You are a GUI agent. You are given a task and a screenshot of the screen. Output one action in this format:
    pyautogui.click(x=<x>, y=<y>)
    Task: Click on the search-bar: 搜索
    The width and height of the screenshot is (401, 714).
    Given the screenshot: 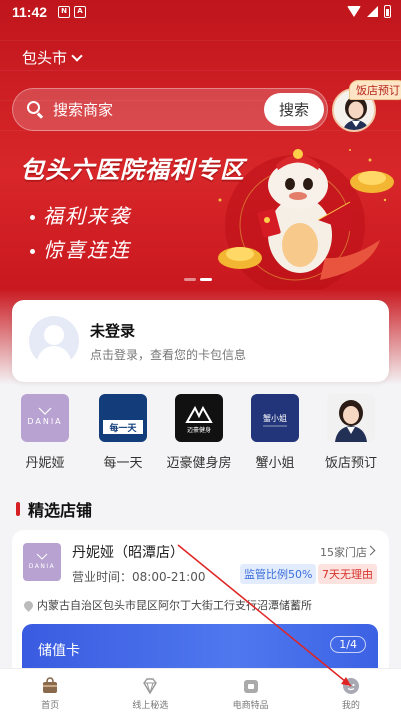 What is the action you would take?
    pyautogui.click(x=170, y=109)
    